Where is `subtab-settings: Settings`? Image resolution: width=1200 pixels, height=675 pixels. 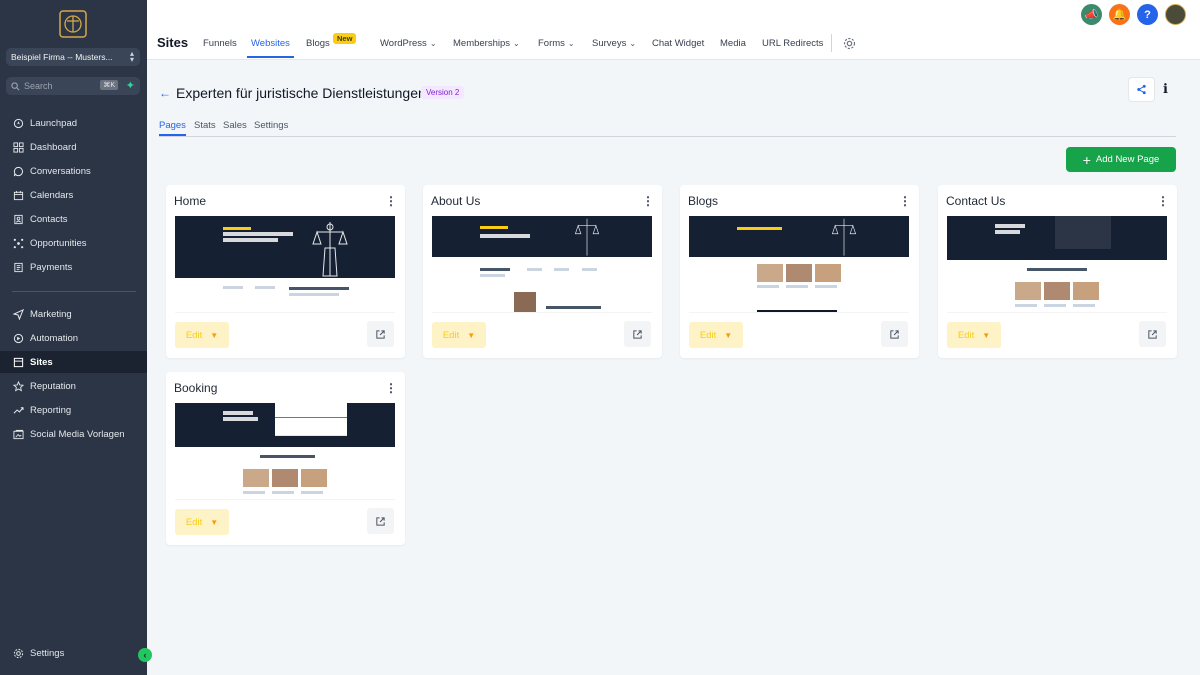
subtab-settings: Settings is located at coordinates (271, 125).